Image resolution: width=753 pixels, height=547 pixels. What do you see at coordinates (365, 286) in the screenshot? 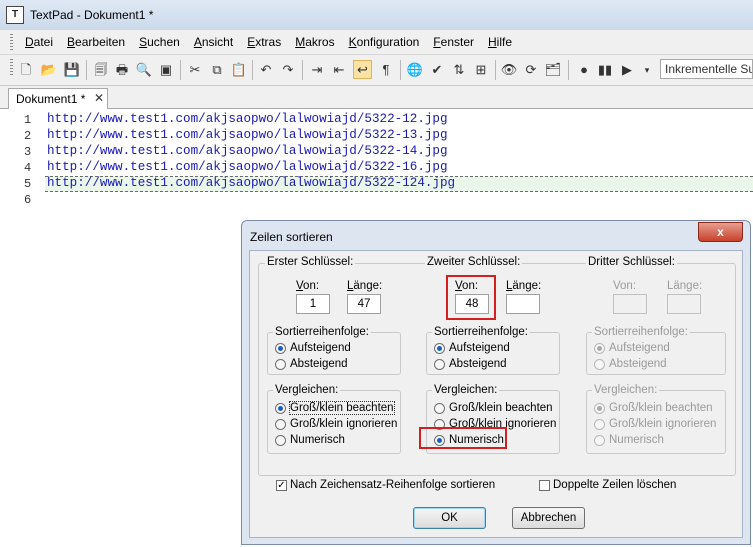
I see `first-key-laenge-label: Länge:` at bounding box center [365, 286].